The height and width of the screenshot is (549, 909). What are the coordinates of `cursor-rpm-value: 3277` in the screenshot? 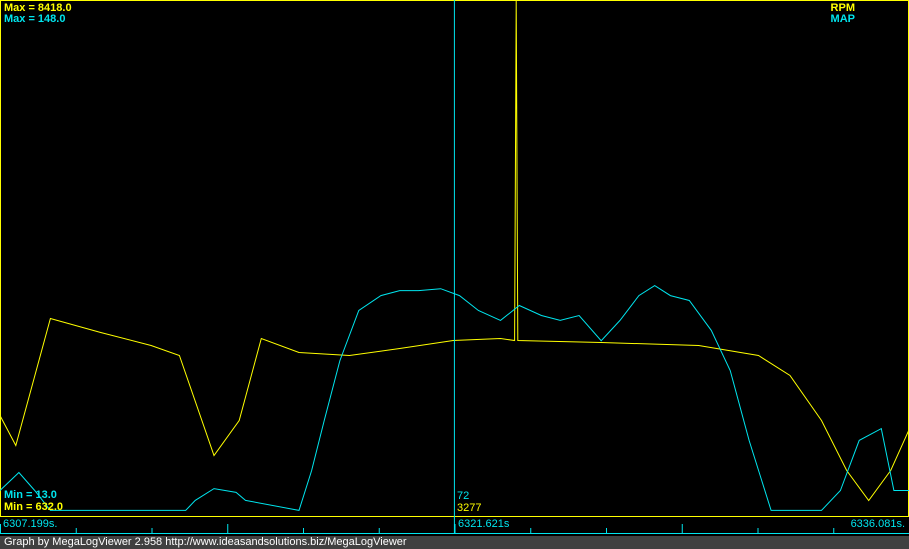 It's located at (469, 508).